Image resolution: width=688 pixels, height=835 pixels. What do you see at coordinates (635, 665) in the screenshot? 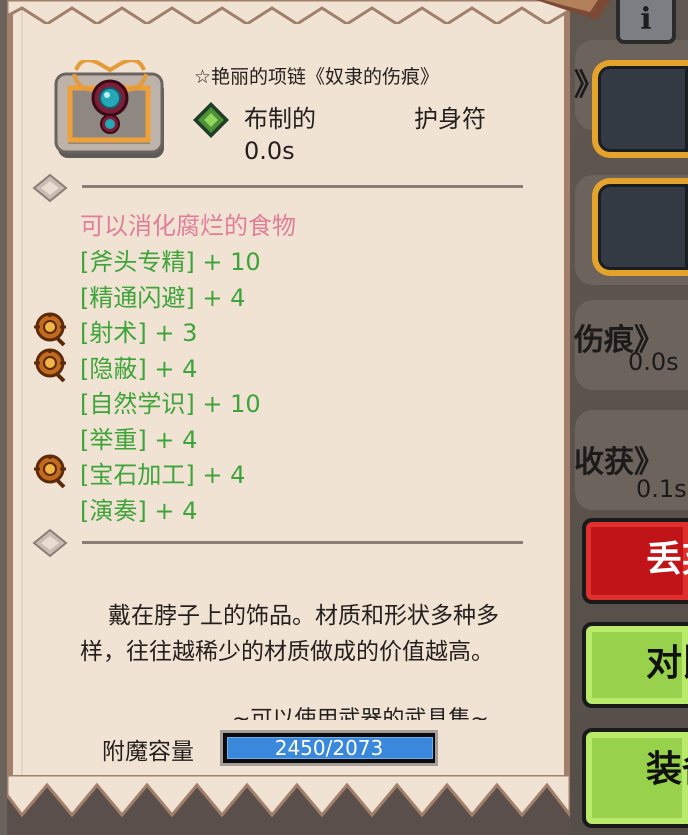
I see `compare-button: 对比` at bounding box center [635, 665].